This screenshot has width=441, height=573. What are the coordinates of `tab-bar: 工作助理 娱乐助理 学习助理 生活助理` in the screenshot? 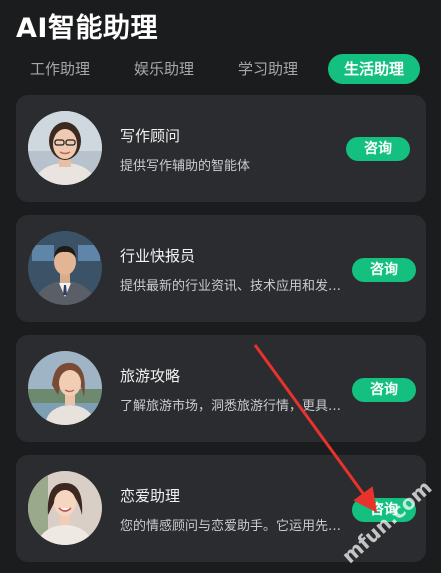 It's located at (220, 69).